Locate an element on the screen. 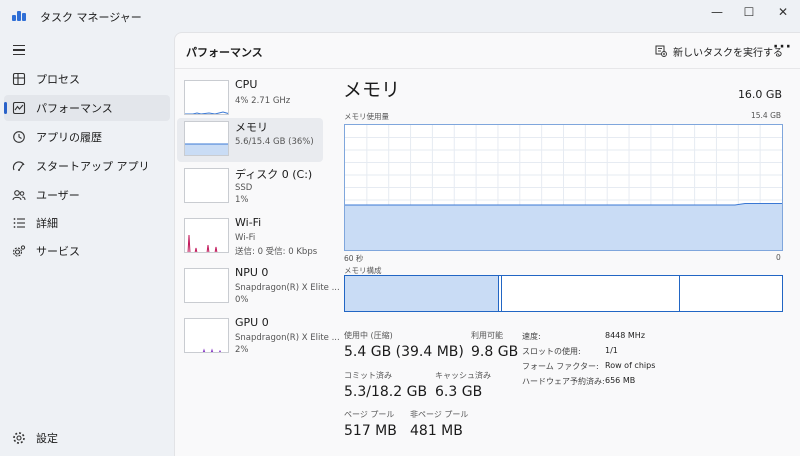 The height and width of the screenshot is (456, 800). device-detail: 1% is located at coordinates (242, 200).